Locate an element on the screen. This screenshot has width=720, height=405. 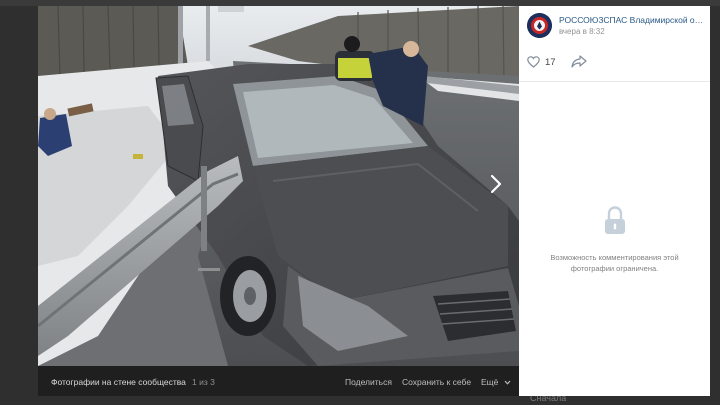
chevron-down-icon is located at coordinates (507, 382).